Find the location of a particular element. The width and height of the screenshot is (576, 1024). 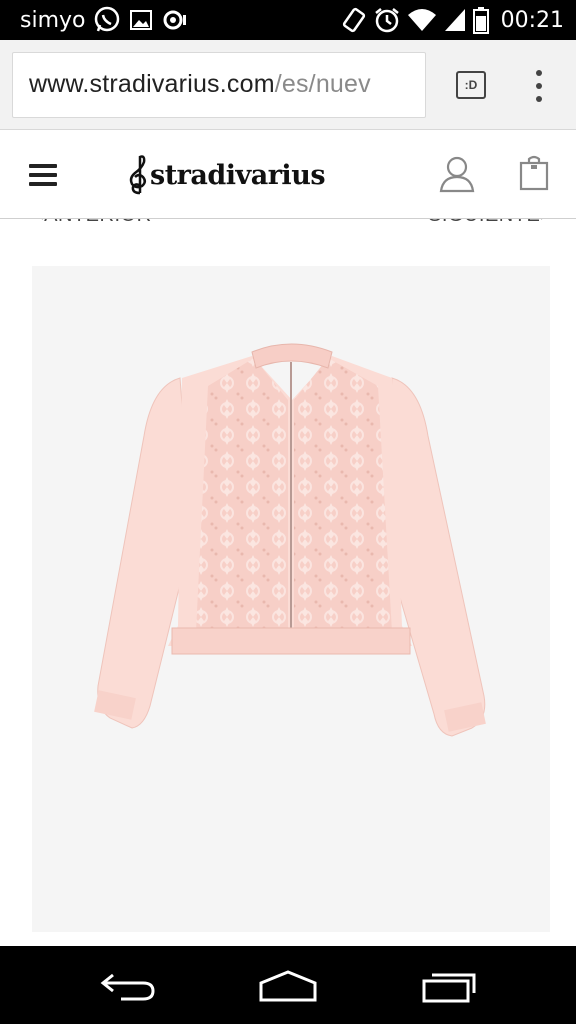

system-navigation-bar is located at coordinates (288, 985).